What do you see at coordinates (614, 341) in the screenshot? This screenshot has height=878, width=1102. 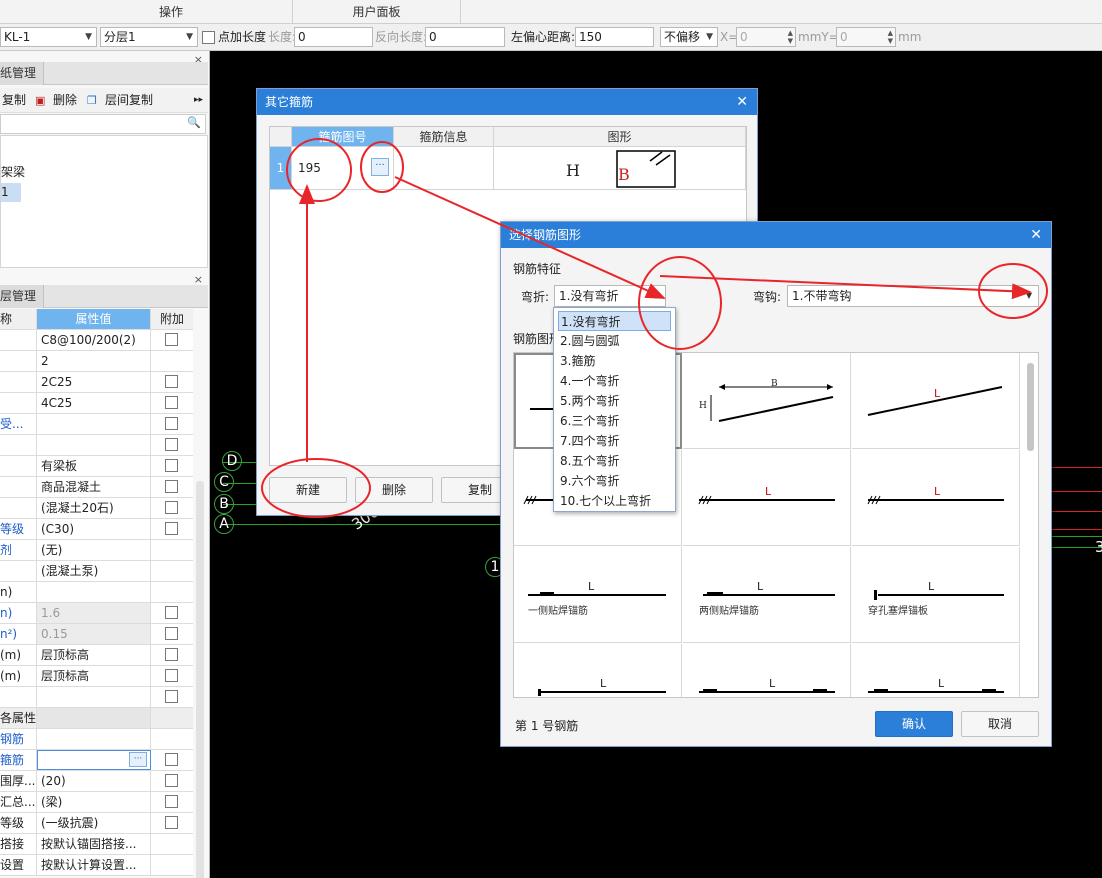 I see `bend-option: 2.圆与圆弧` at bounding box center [614, 341].